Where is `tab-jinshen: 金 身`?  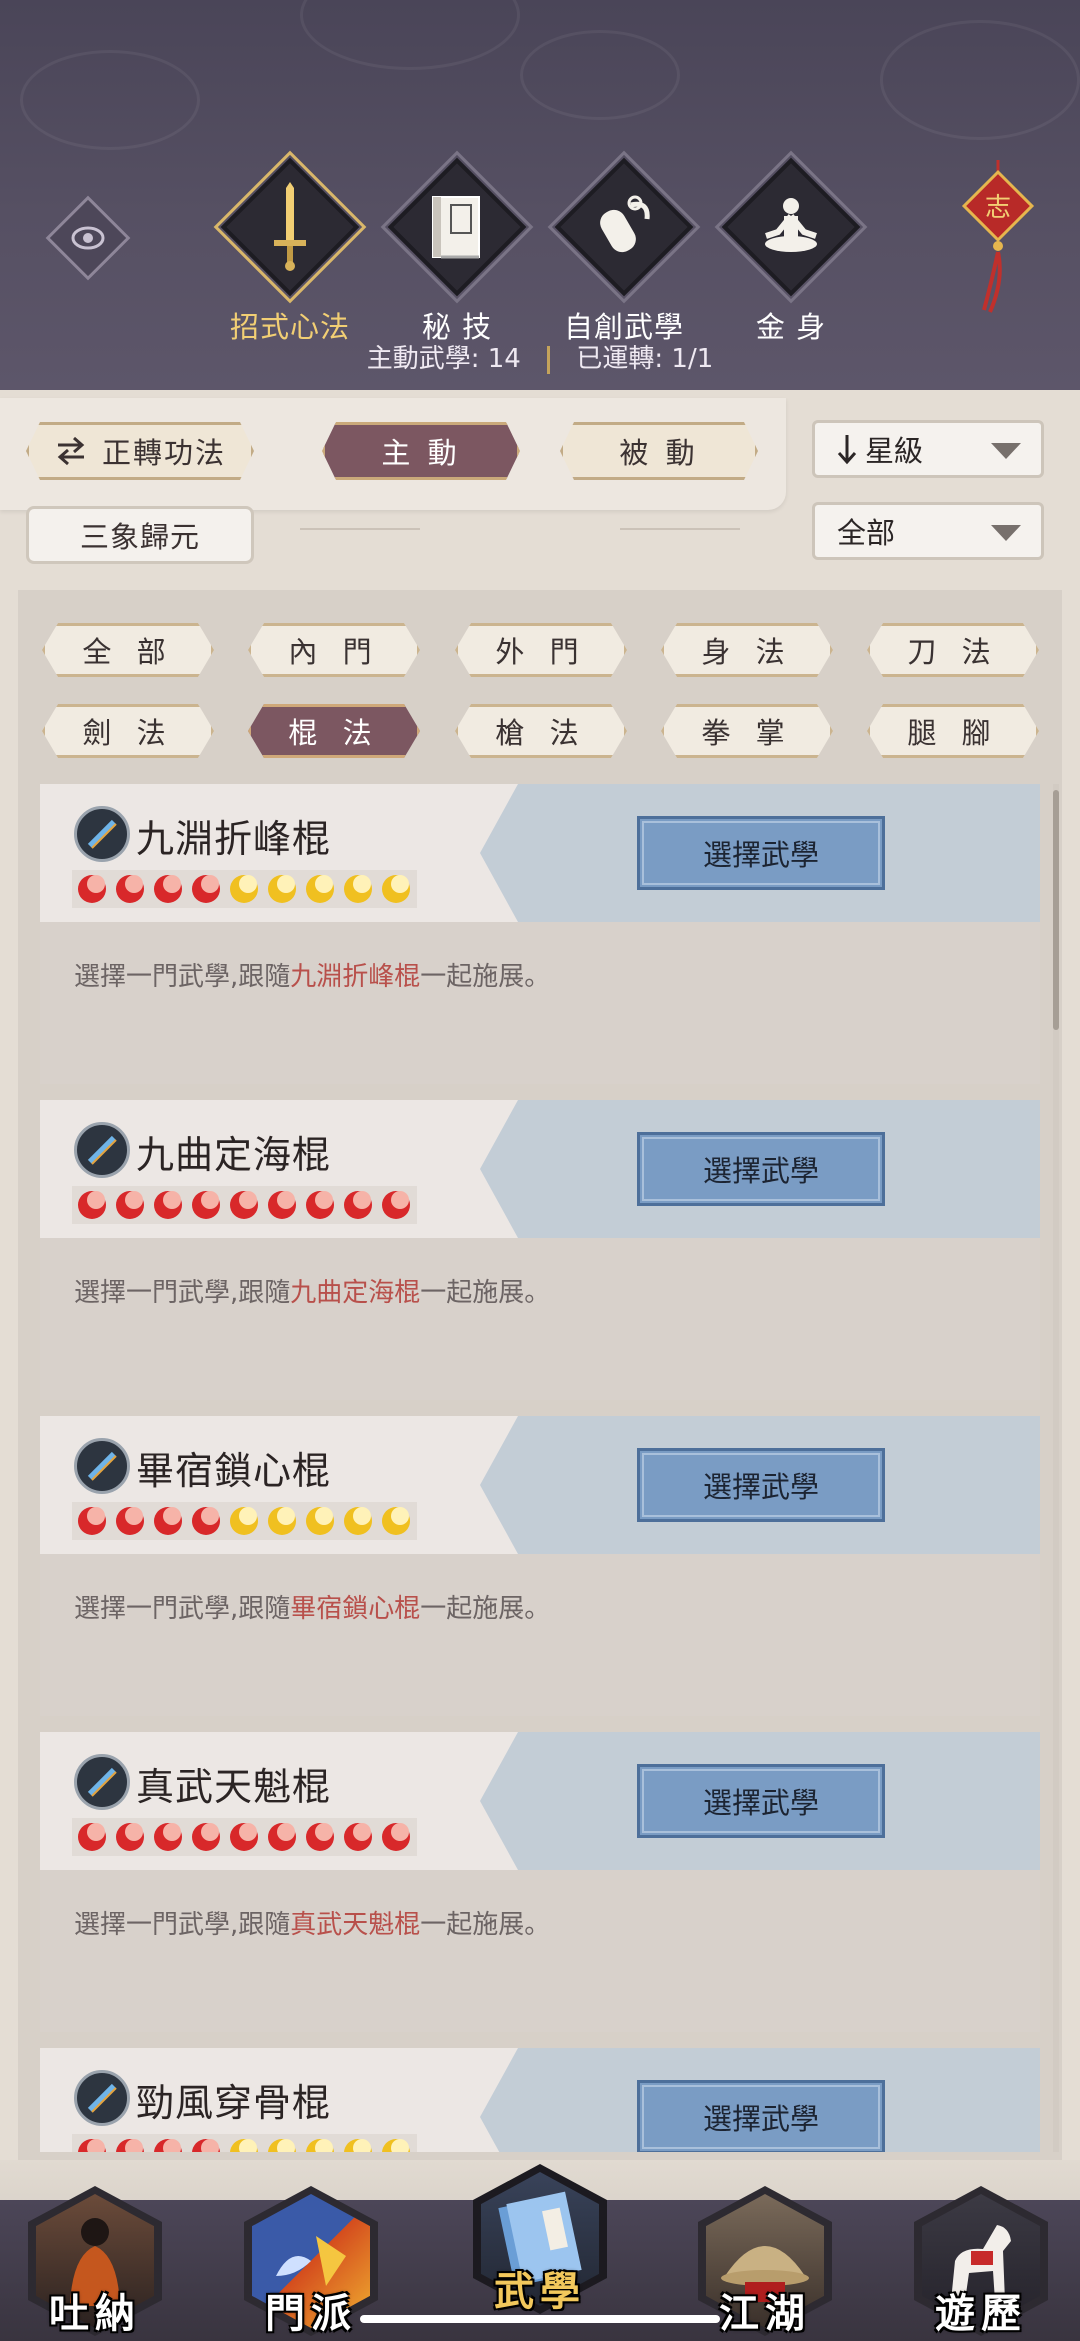 tab-jinshen: 金 身 is located at coordinates (791, 248).